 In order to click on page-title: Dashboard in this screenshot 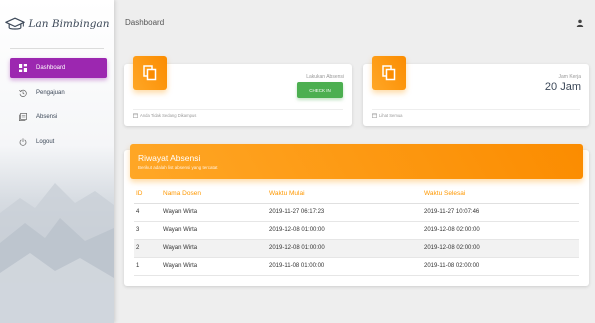, I will do `click(145, 22)`.